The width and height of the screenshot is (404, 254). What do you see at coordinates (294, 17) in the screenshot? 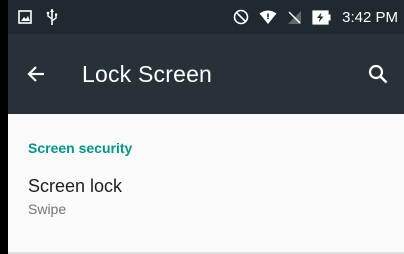
I see `no-signal-icon` at bounding box center [294, 17].